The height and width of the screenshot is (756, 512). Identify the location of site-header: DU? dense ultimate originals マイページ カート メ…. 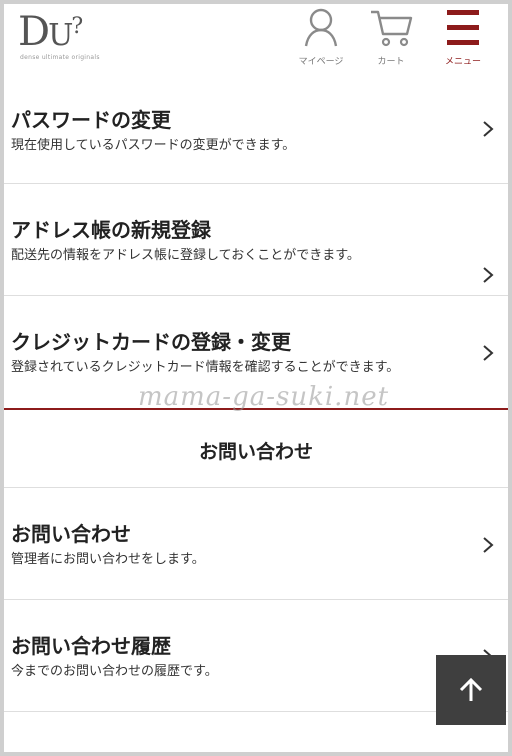
(256, 47).